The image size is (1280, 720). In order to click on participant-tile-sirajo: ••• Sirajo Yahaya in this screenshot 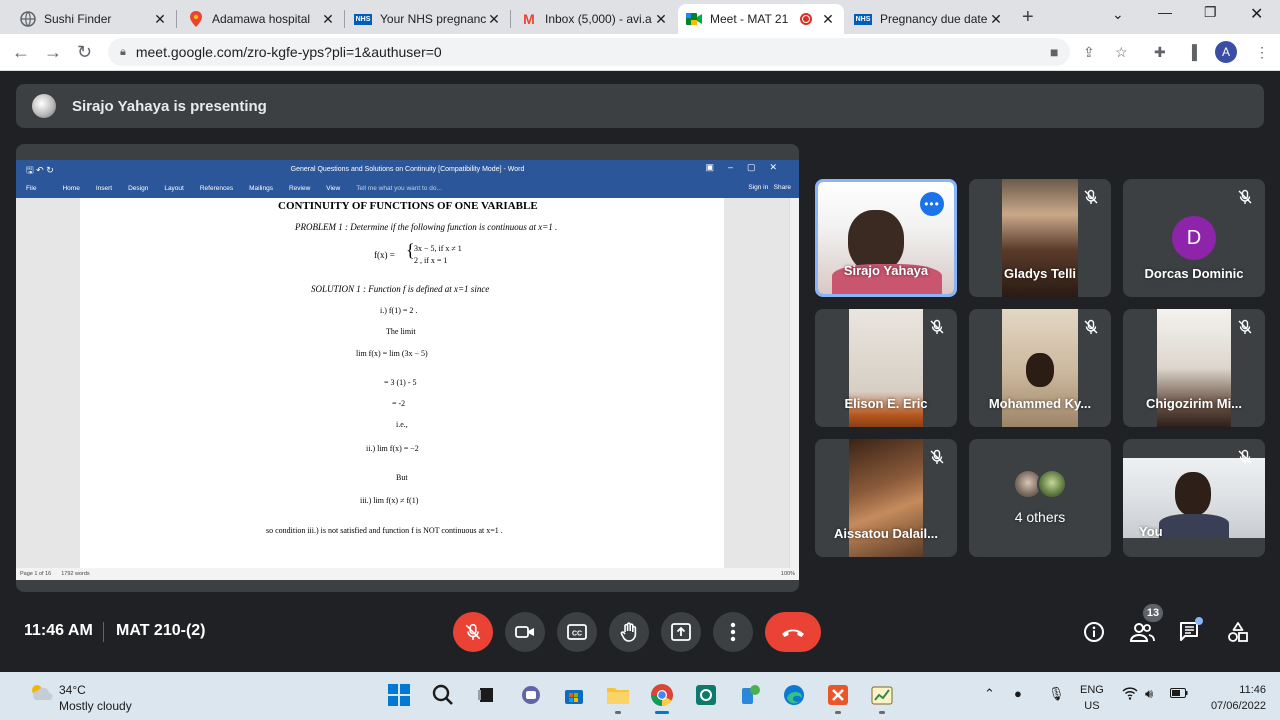, I will do `click(886, 238)`.